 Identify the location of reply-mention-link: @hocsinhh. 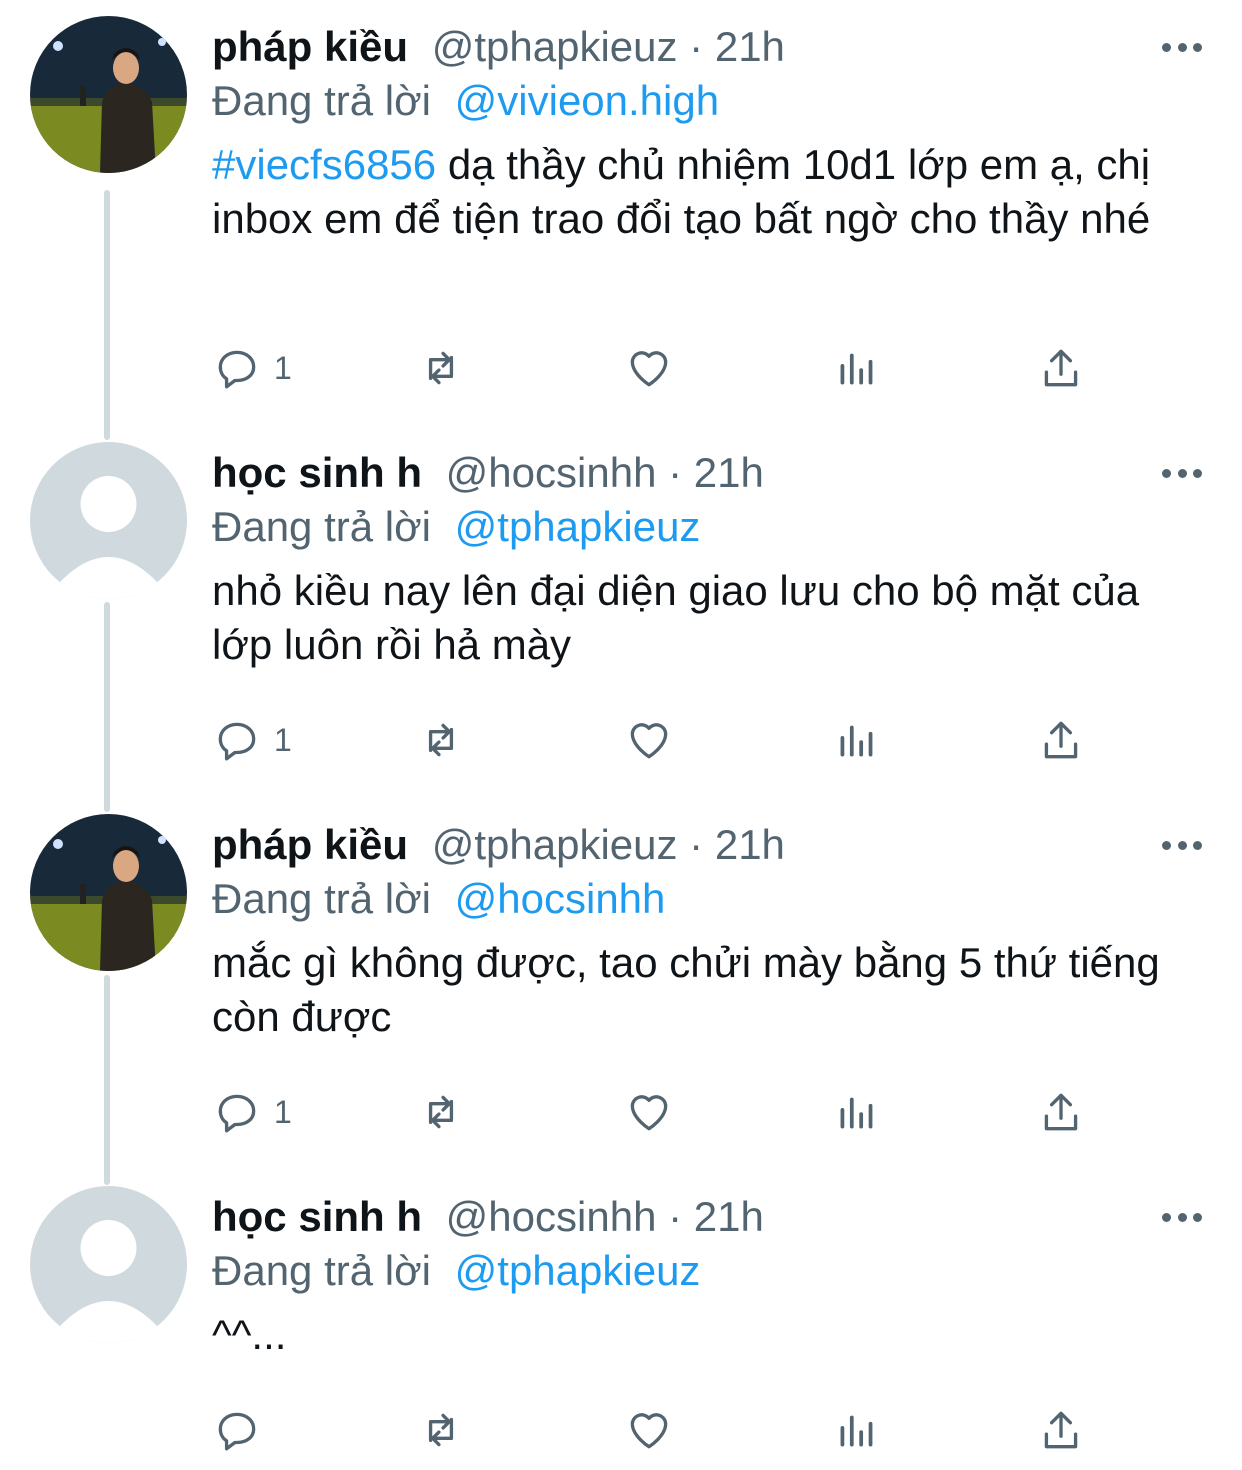
(560, 898).